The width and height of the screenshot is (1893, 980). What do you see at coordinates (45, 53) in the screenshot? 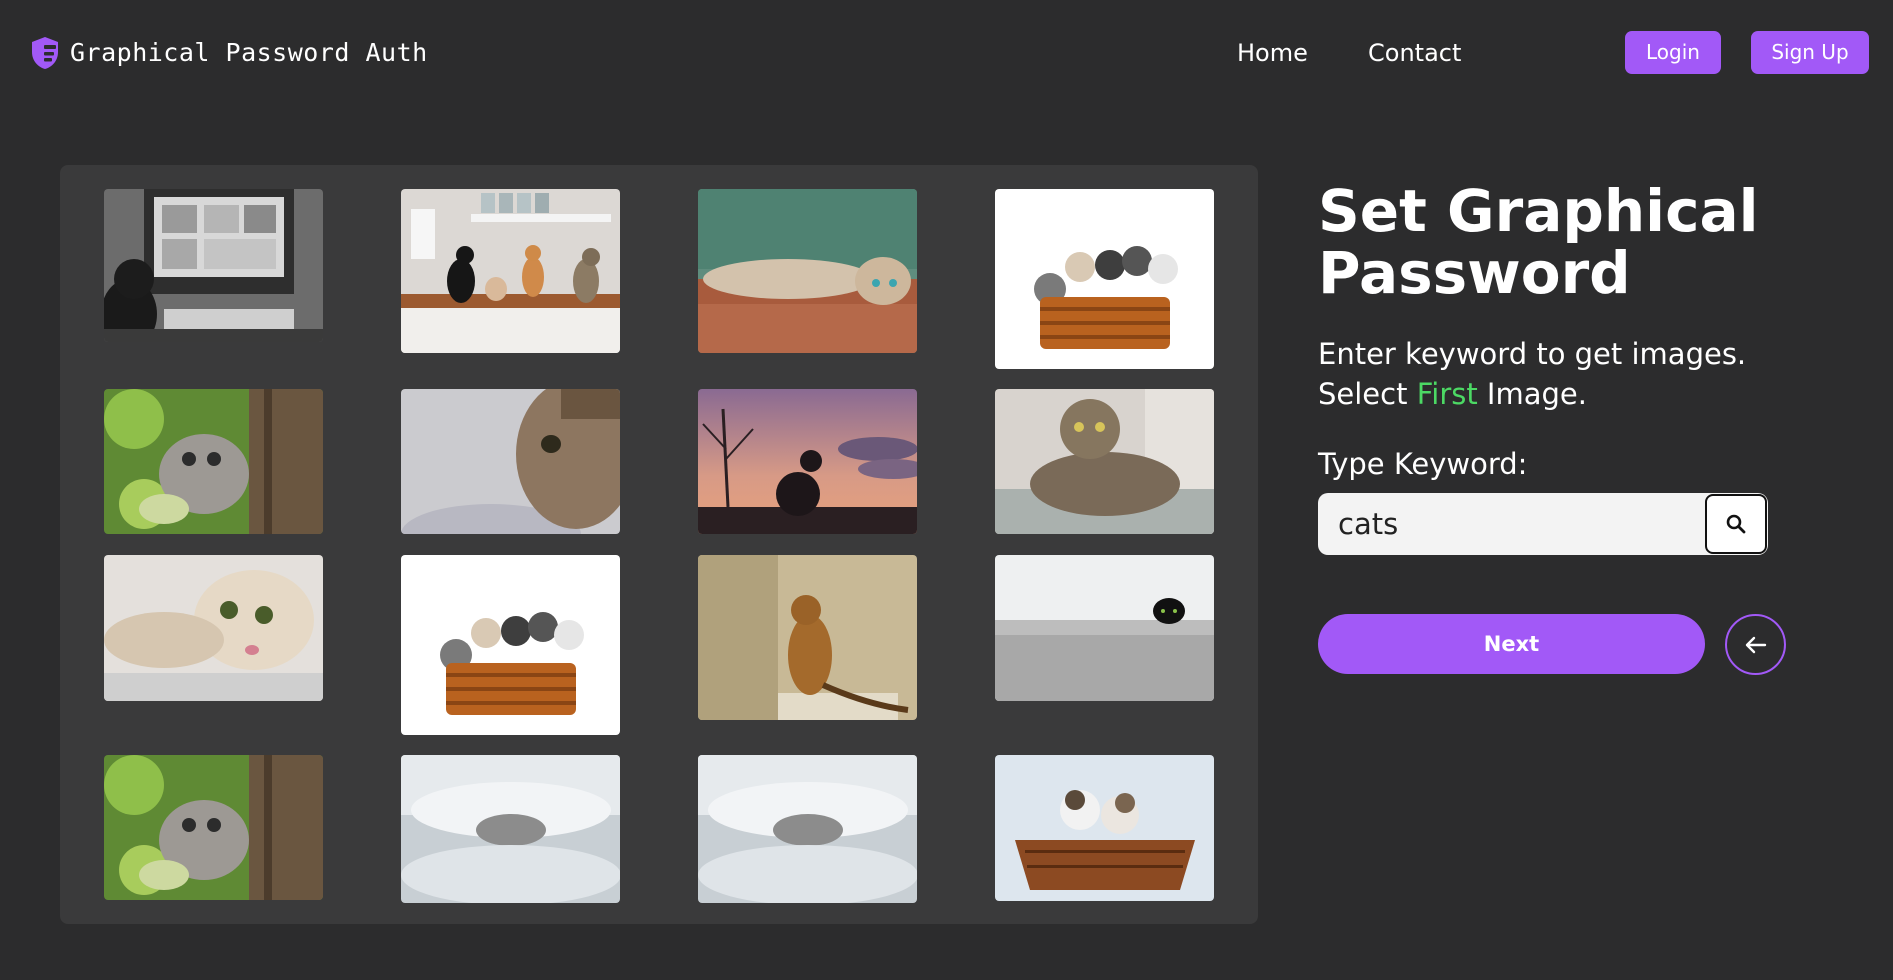
I see `shield-key-icon` at bounding box center [45, 53].